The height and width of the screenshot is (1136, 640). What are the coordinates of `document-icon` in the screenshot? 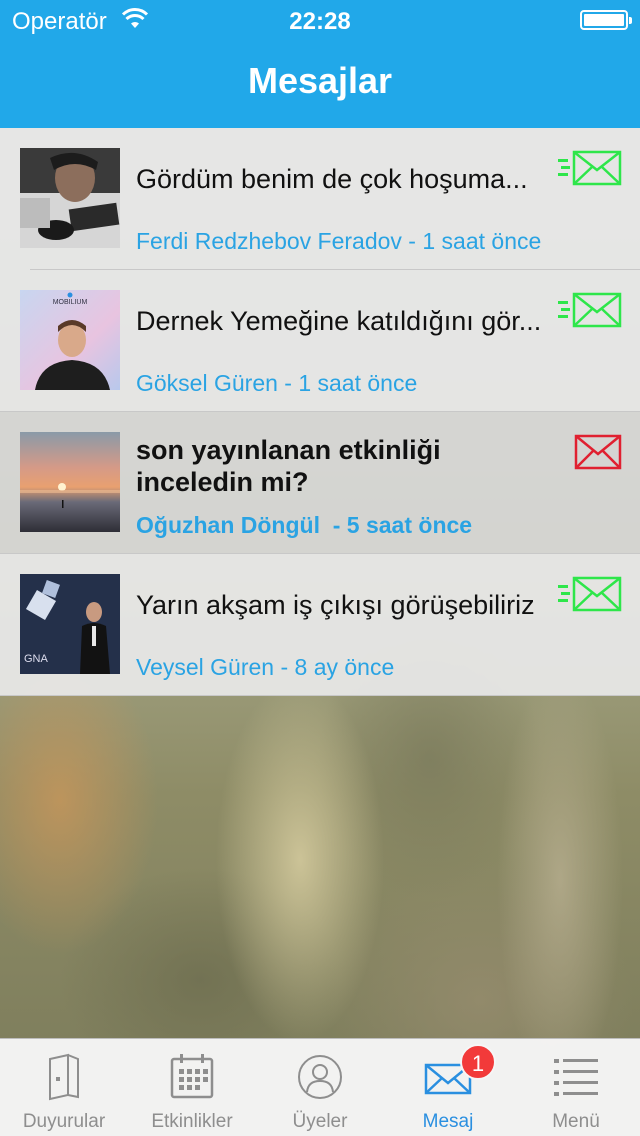 It's located at (64, 1077).